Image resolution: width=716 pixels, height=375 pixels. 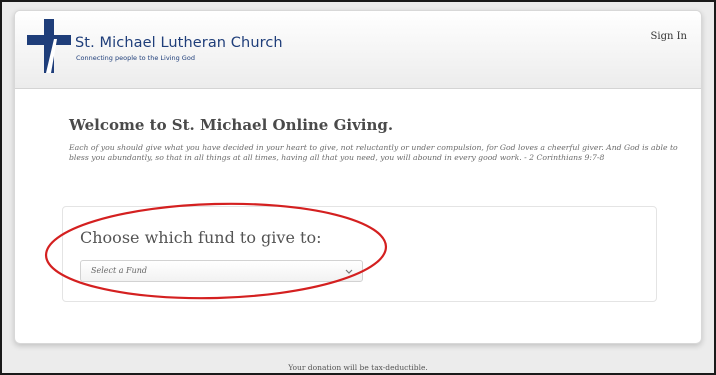 What do you see at coordinates (349, 271) in the screenshot?
I see `chevron-down-icon` at bounding box center [349, 271].